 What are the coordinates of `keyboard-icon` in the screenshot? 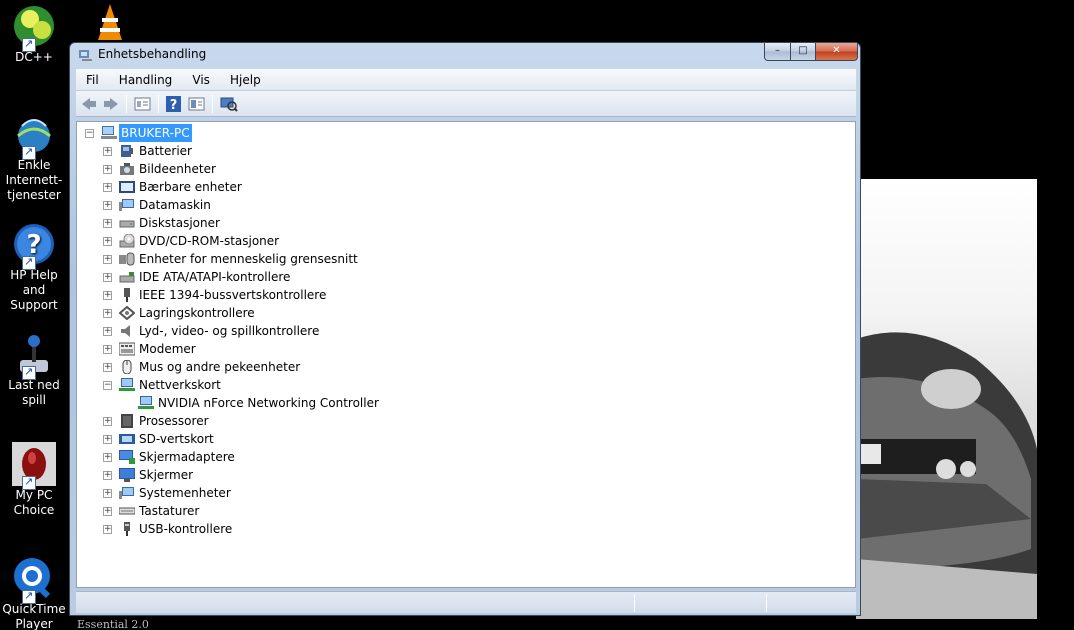 It's located at (127, 511).